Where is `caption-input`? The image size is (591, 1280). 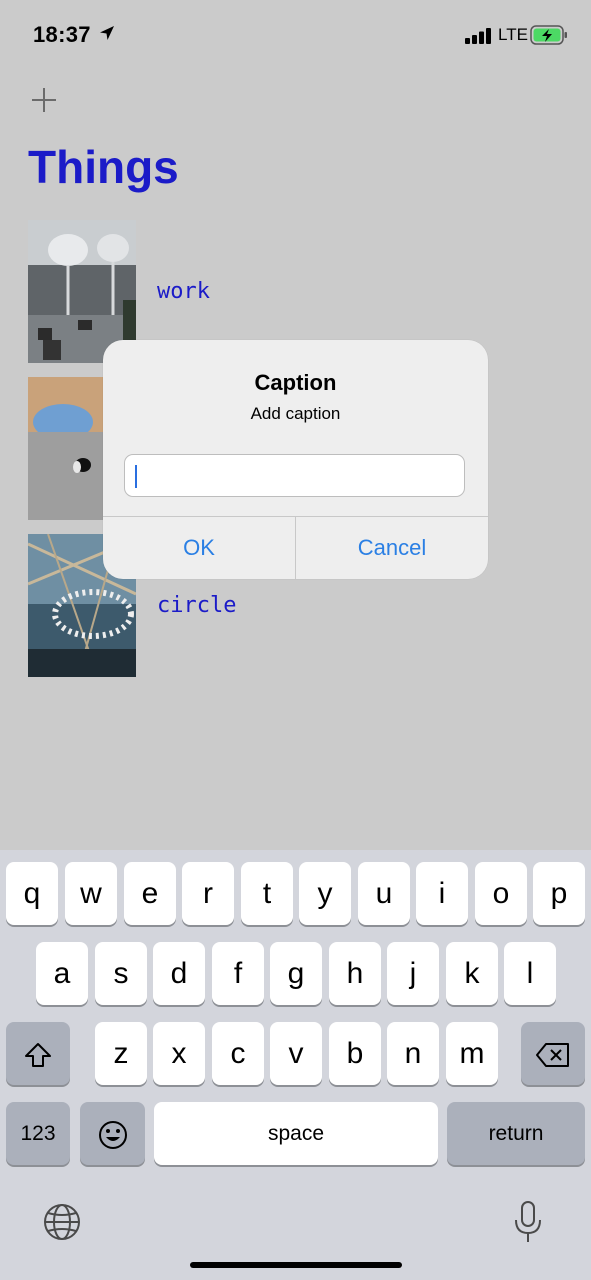 caption-input is located at coordinates (294, 475).